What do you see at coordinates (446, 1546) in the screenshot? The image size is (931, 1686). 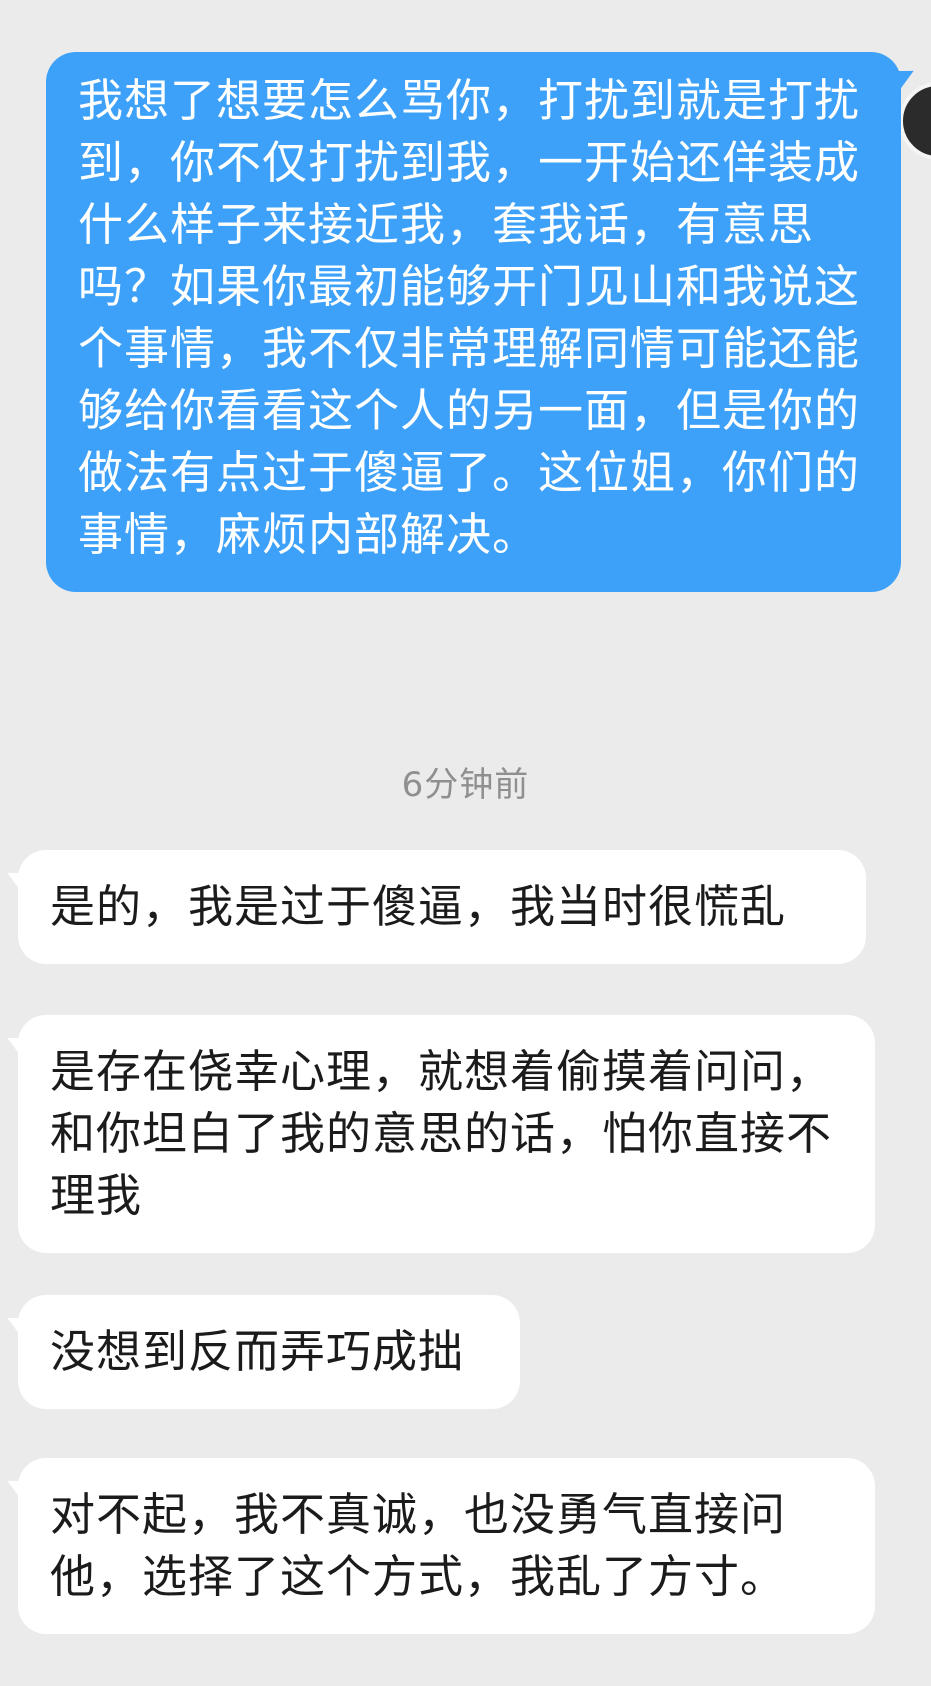 I see `incoming-message-bubble: 对不起，我不真诚，也没勇气直接问他，选择了这个方式，我乱了方寸。` at bounding box center [446, 1546].